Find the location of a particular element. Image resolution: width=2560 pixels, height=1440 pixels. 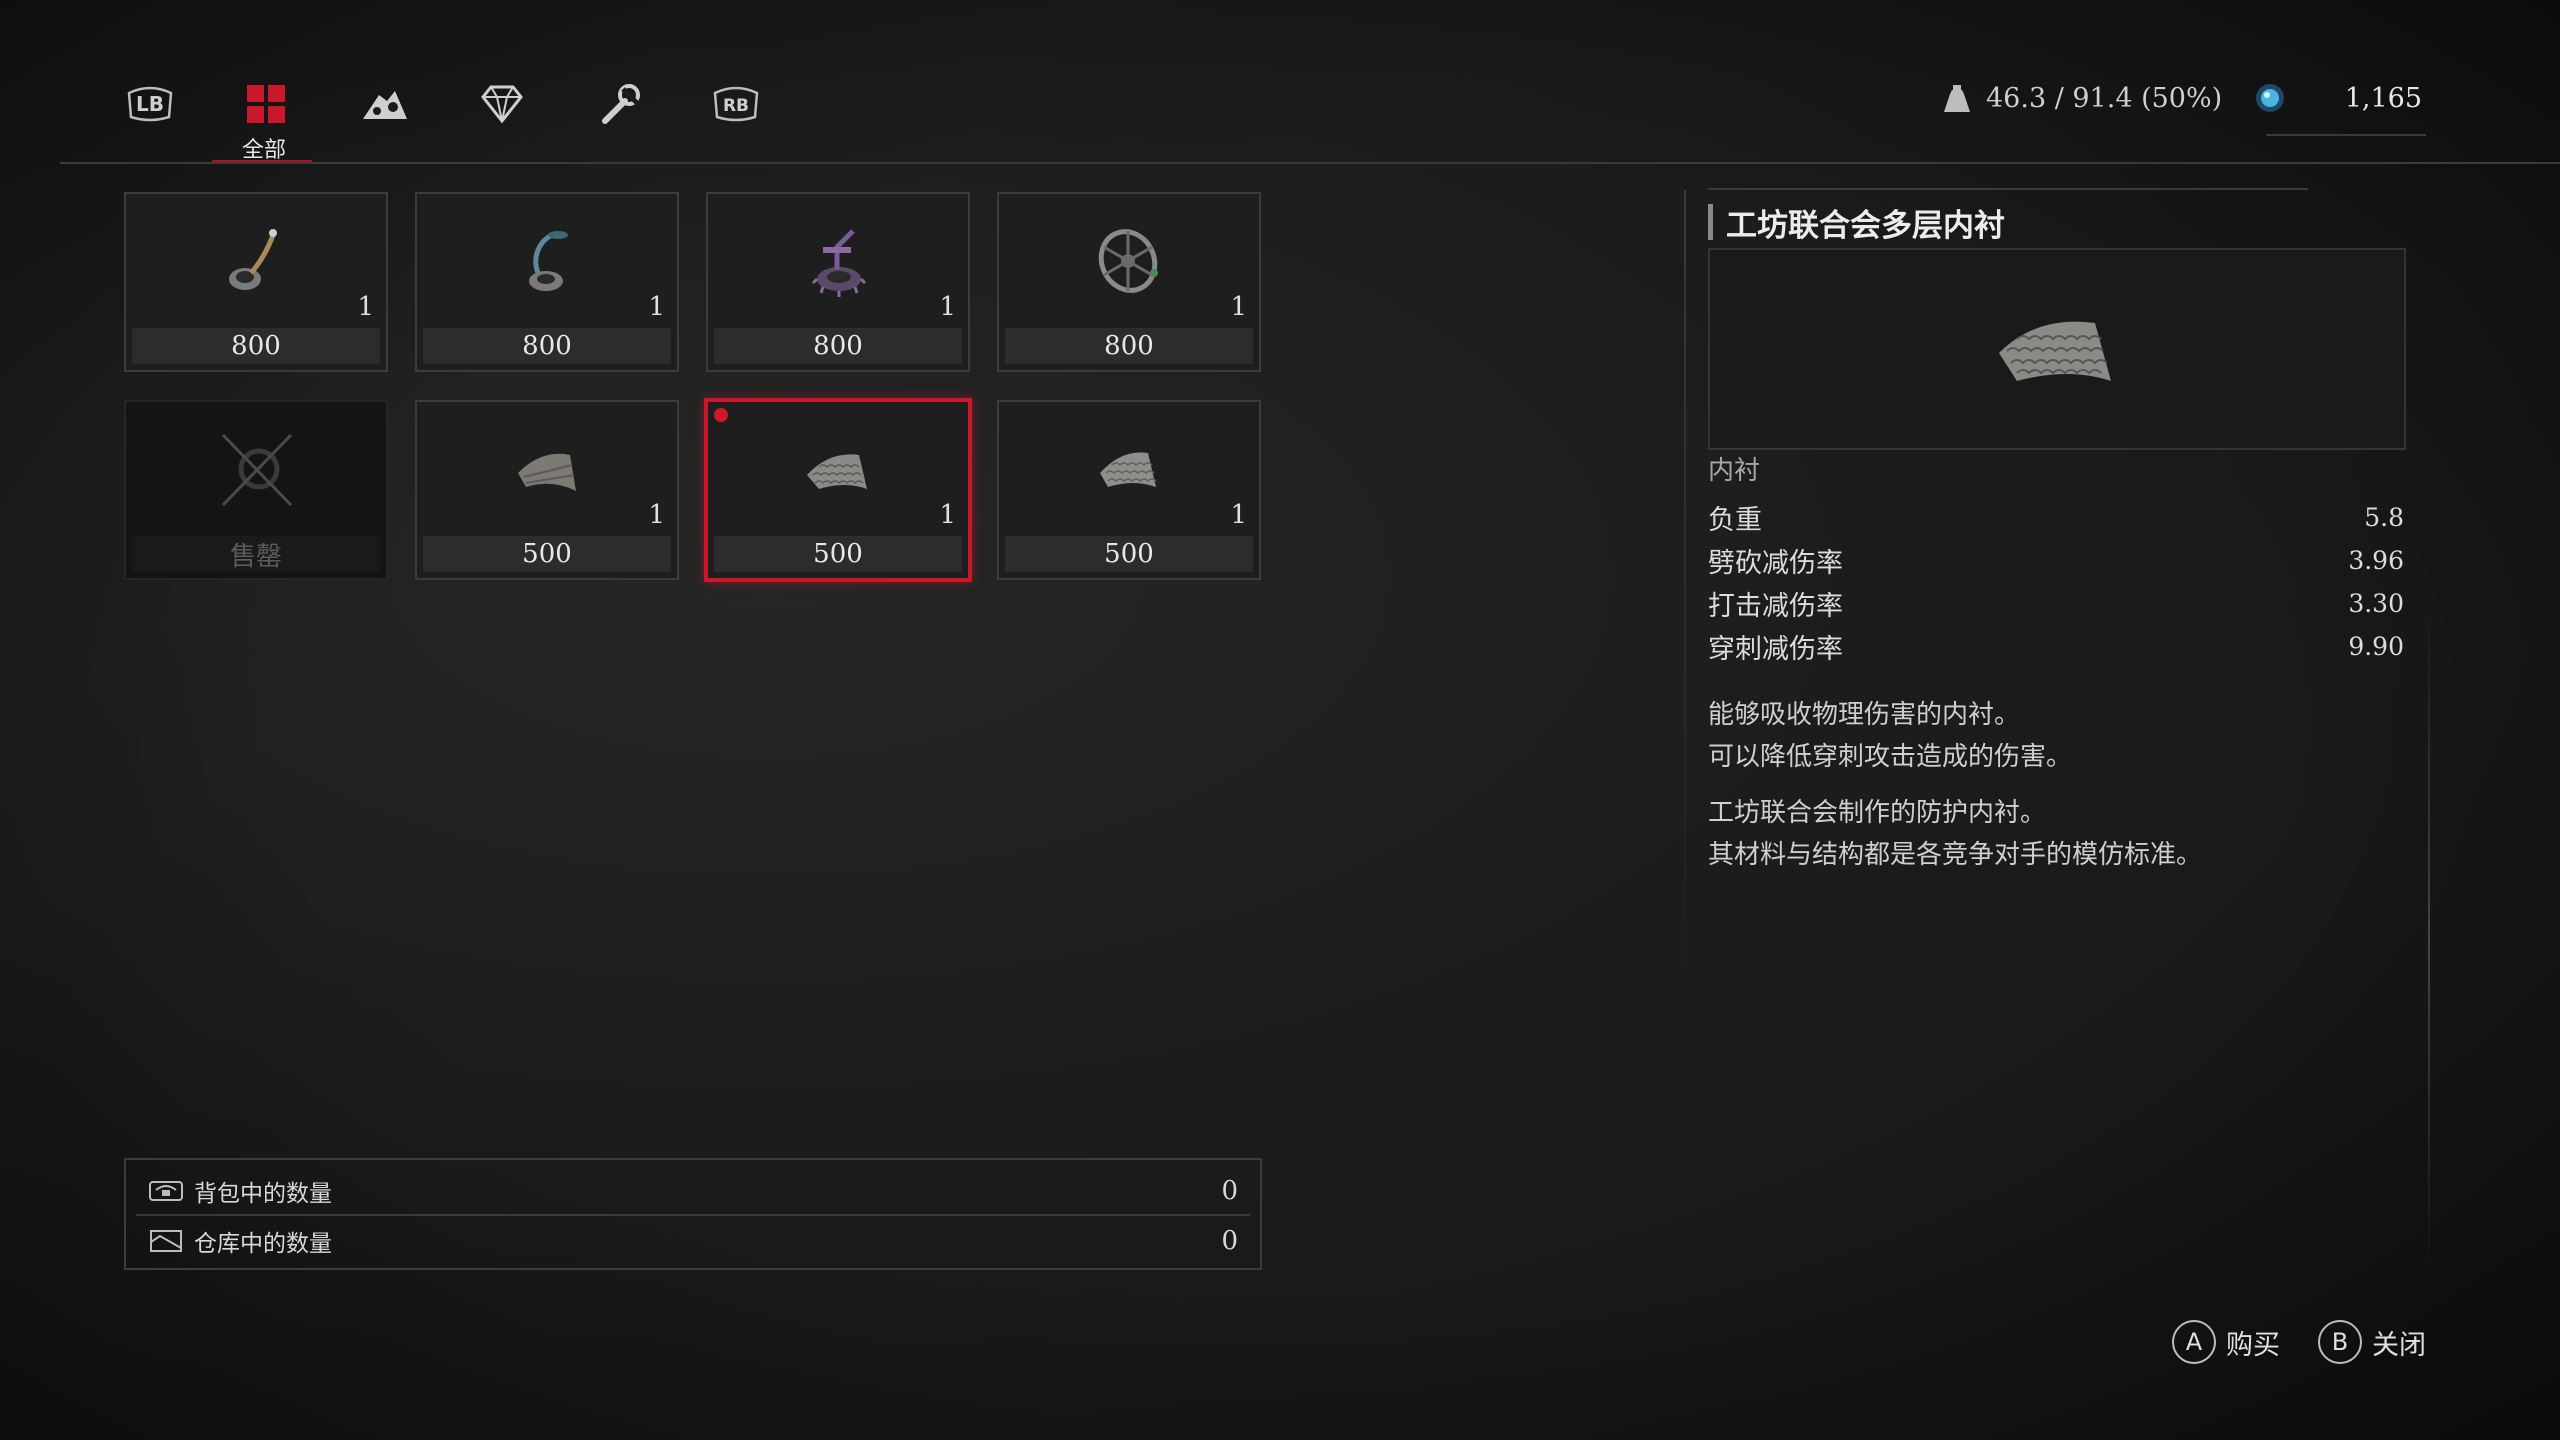

item-category: 内衬 is located at coordinates (1734, 471).